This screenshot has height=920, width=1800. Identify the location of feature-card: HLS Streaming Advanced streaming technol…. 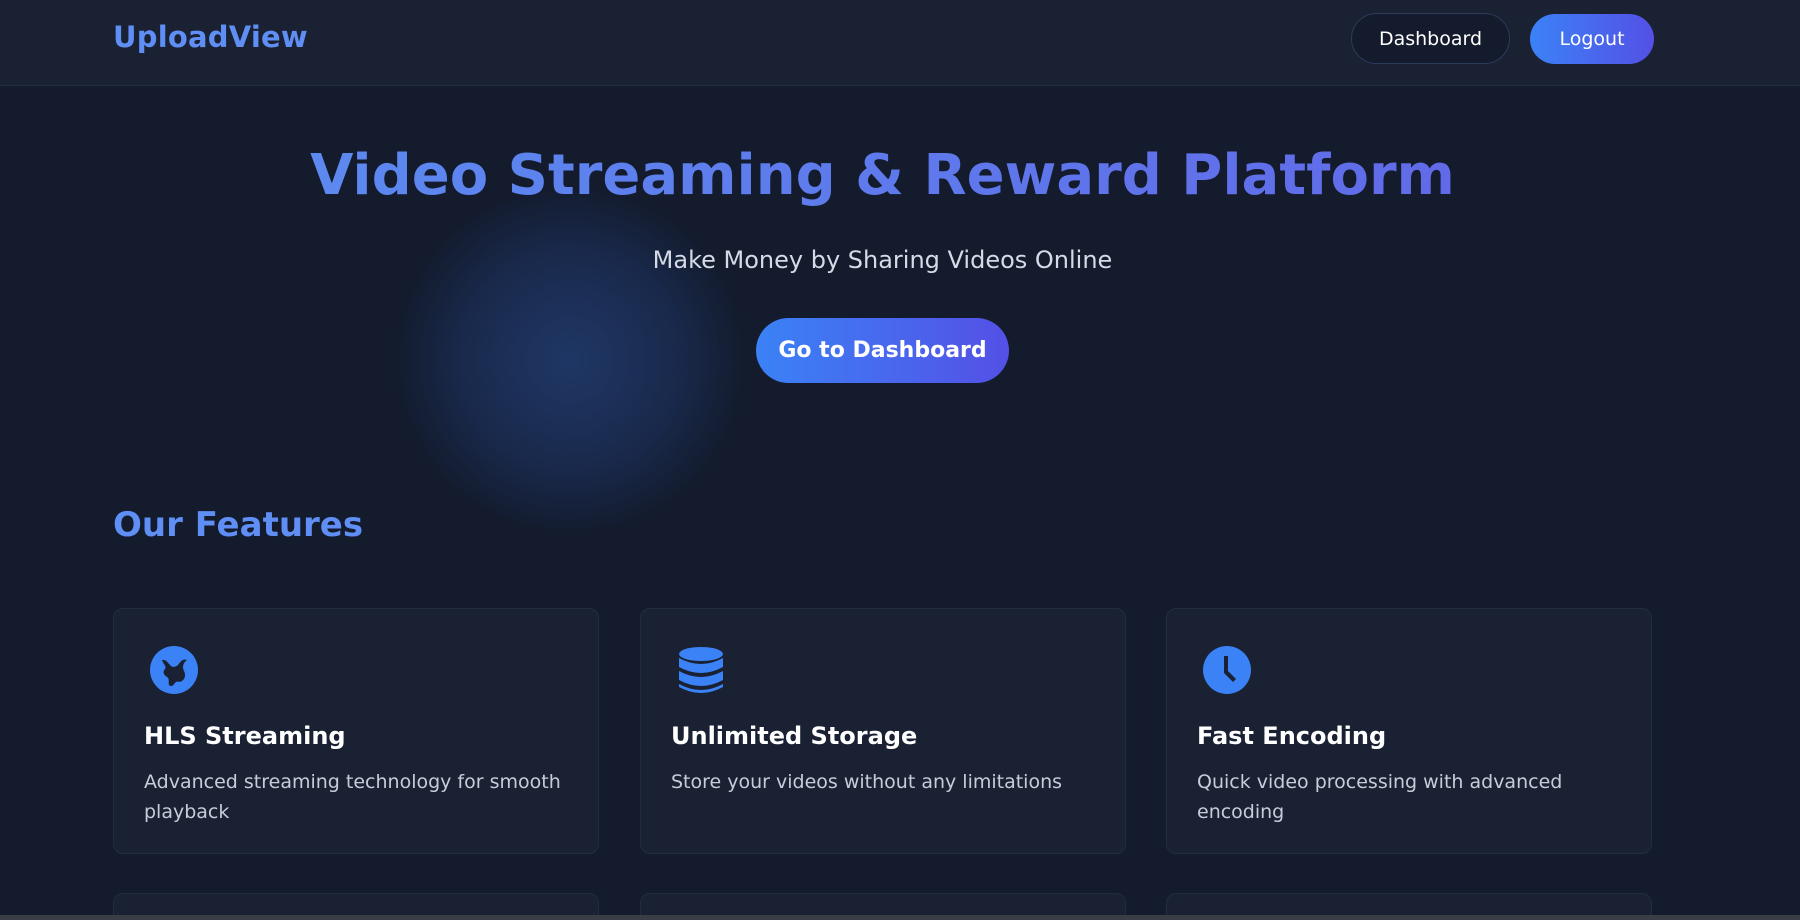
(356, 731).